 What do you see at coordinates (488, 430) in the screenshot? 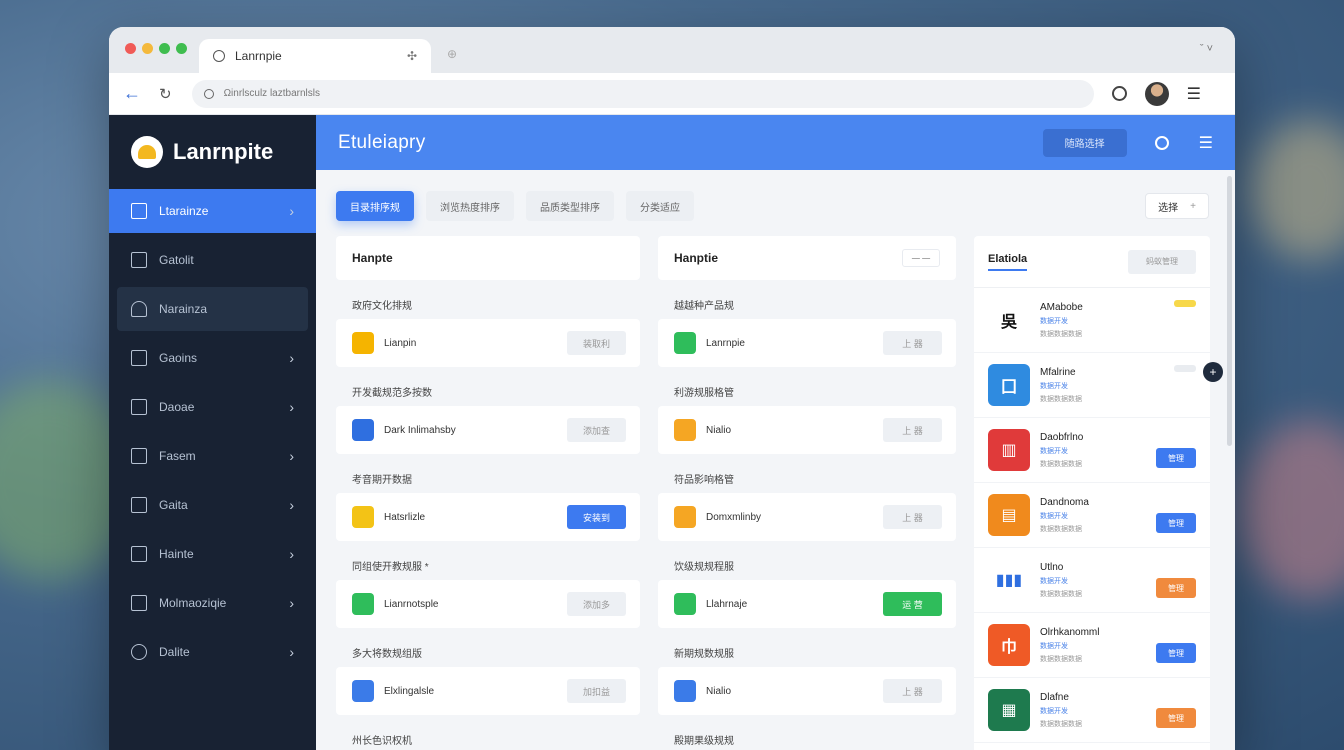
I see `app-row: Dark Inlimahsby 添加查` at bounding box center [488, 430].